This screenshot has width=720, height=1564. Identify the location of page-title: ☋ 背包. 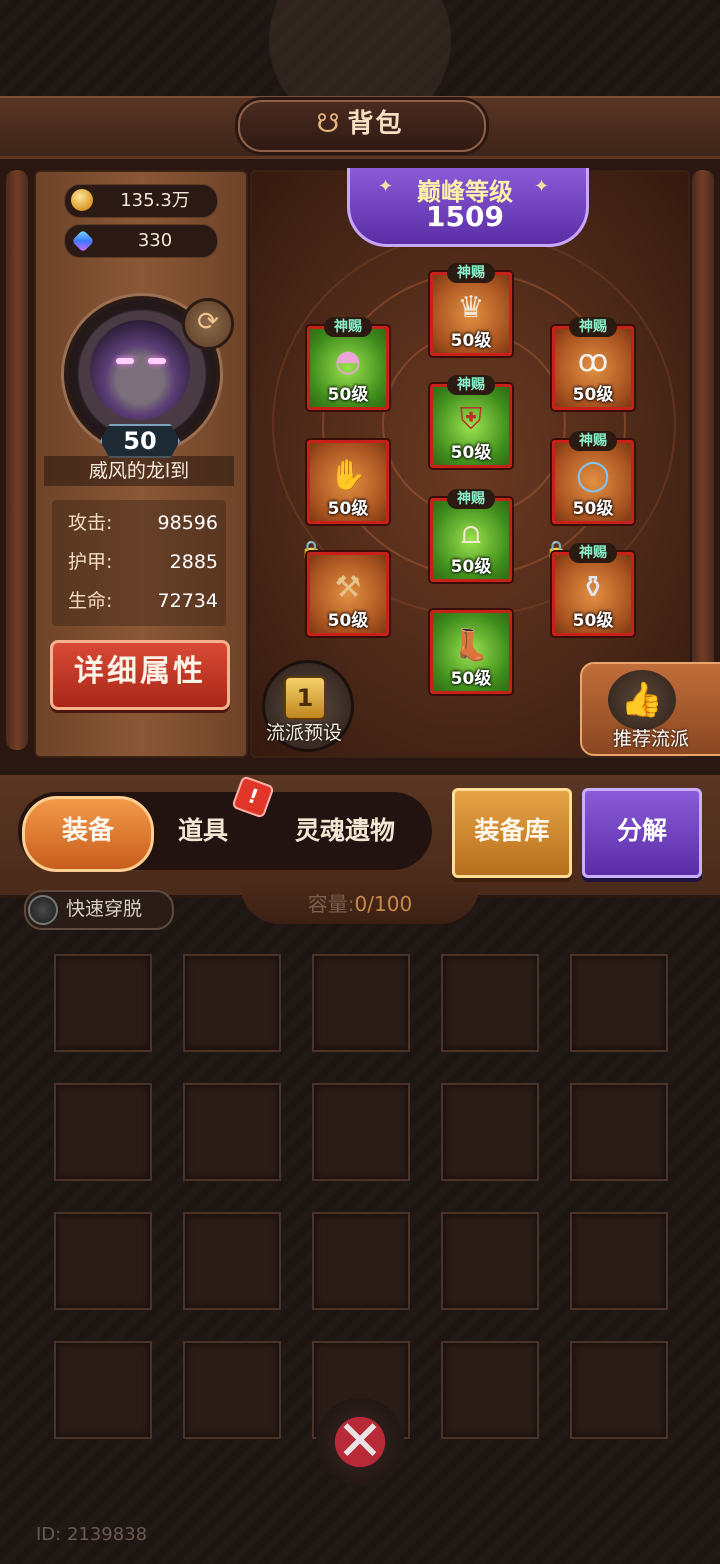
(360, 124).